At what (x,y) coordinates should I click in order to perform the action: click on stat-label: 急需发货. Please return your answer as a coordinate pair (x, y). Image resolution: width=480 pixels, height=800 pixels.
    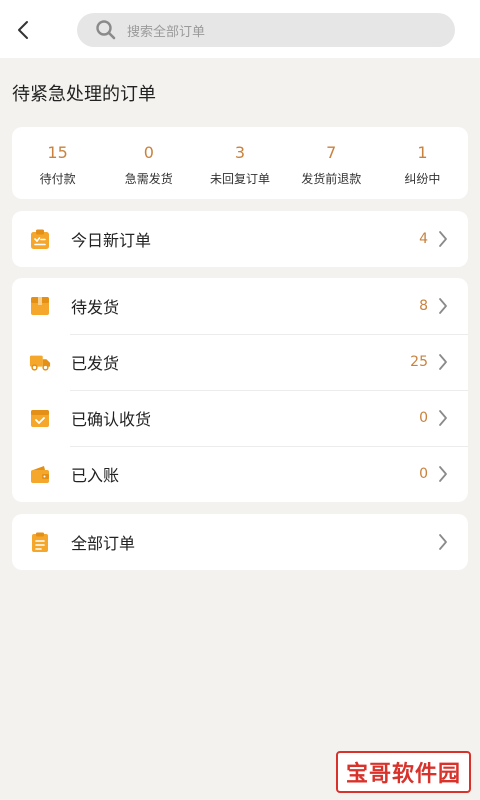
    Looking at the image, I should click on (148, 179).